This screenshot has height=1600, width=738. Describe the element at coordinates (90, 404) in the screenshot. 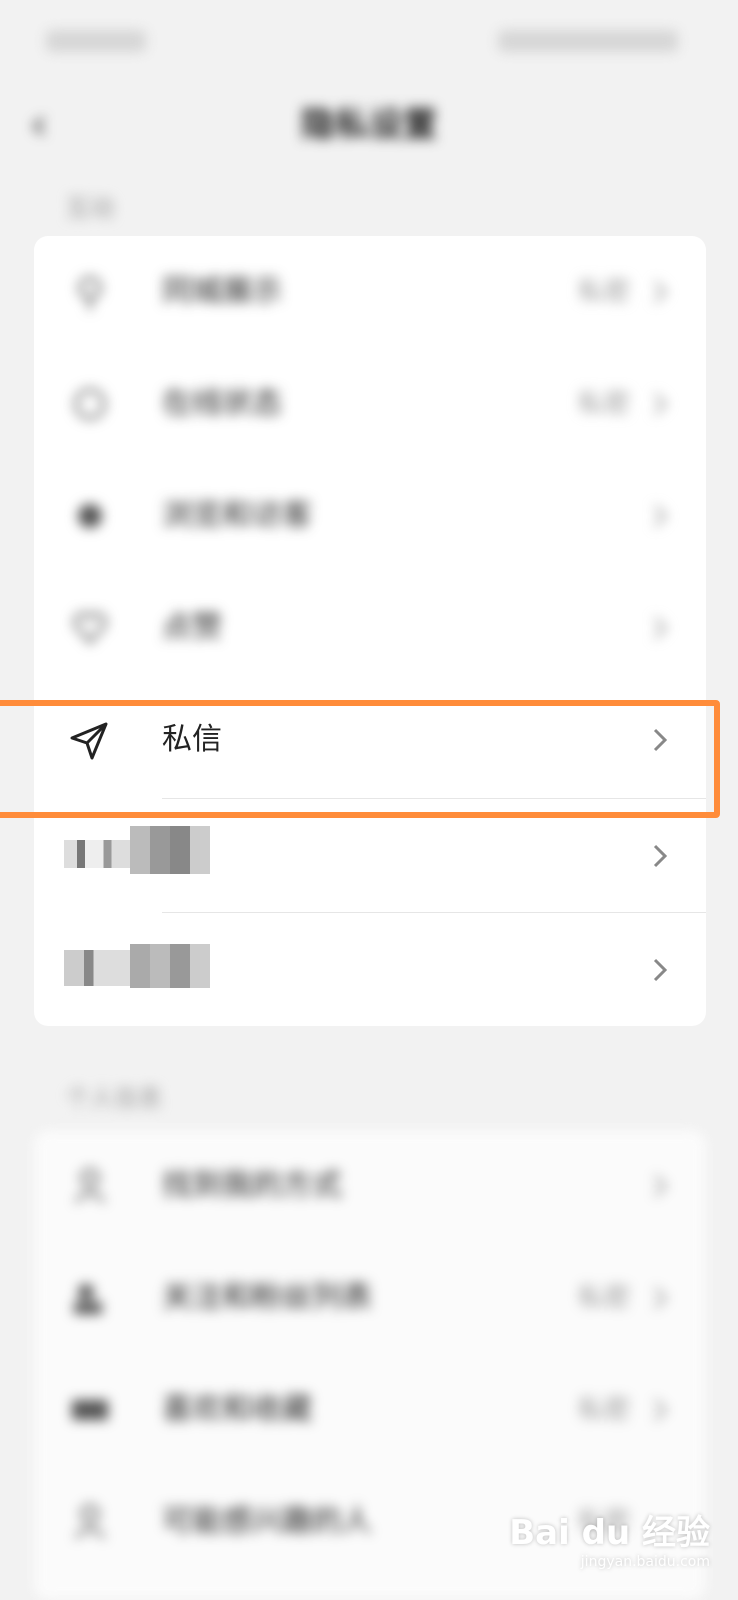

I see `person-status-icon` at that location.